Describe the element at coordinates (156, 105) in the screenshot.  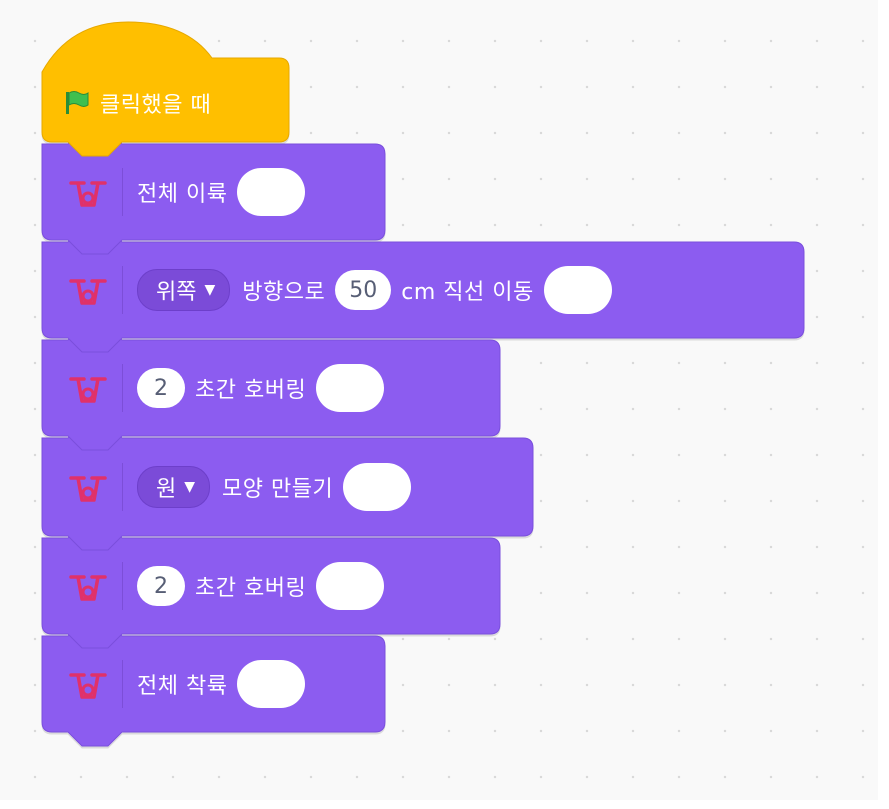
I see `event-label: 클릭했을 때` at that location.